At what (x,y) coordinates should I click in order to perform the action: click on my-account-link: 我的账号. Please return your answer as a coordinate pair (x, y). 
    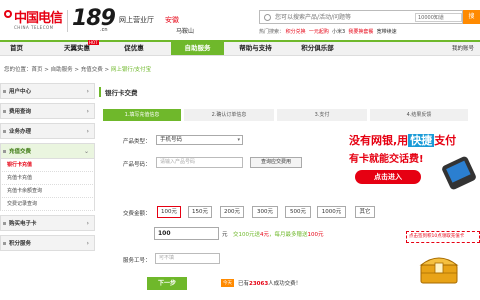
    Looking at the image, I should click on (463, 48).